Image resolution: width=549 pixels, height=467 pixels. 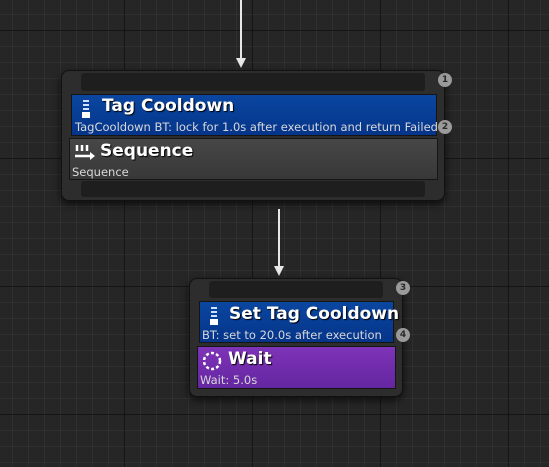 What do you see at coordinates (250, 359) in the screenshot?
I see `task-title: Wait` at bounding box center [250, 359].